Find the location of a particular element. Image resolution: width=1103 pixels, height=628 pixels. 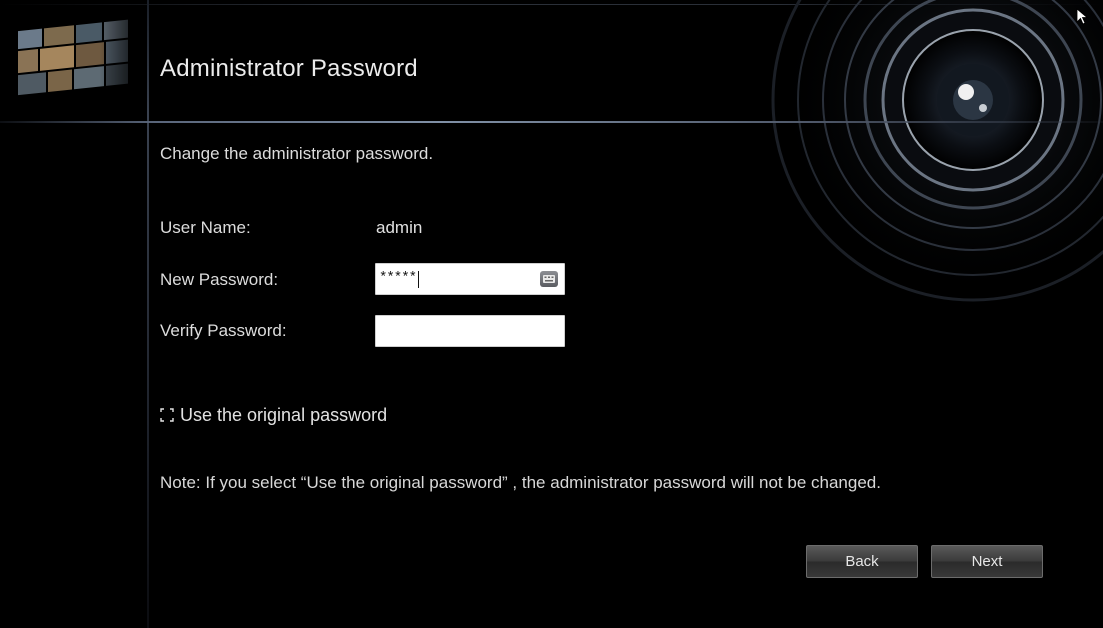

mouse-pointer-icon is located at coordinates (1082, 16).